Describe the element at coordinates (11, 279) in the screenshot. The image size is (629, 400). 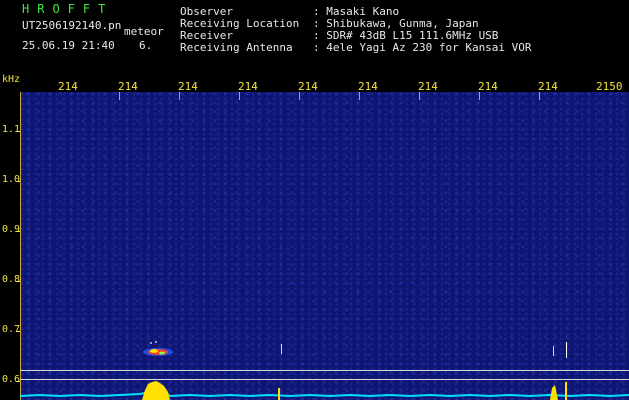
I see `y-tick-label: 0.8` at that location.